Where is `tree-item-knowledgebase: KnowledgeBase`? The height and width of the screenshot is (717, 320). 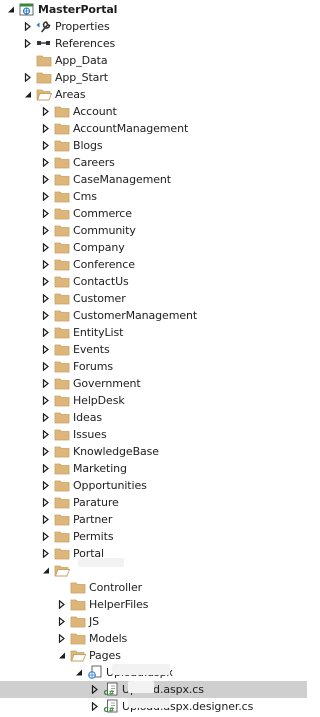 tree-item-knowledgebase: KnowledgeBase is located at coordinates (153, 451).